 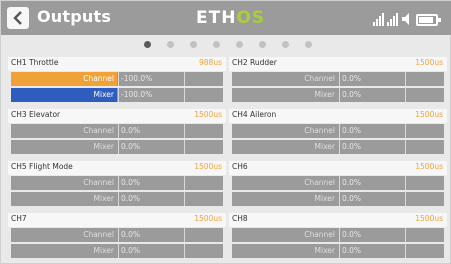 What do you see at coordinates (117, 220) in the screenshot?
I see `channel-header: CH7 1500us` at bounding box center [117, 220].